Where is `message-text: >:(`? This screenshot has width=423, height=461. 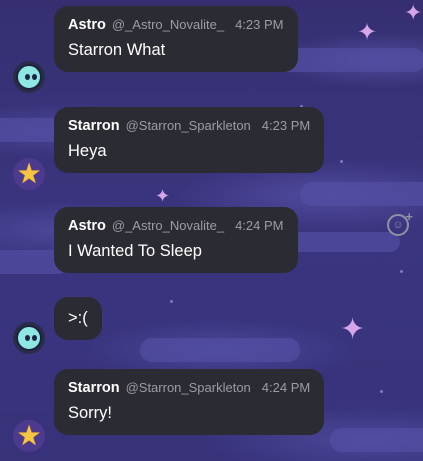 message-text: >:( is located at coordinates (78, 318).